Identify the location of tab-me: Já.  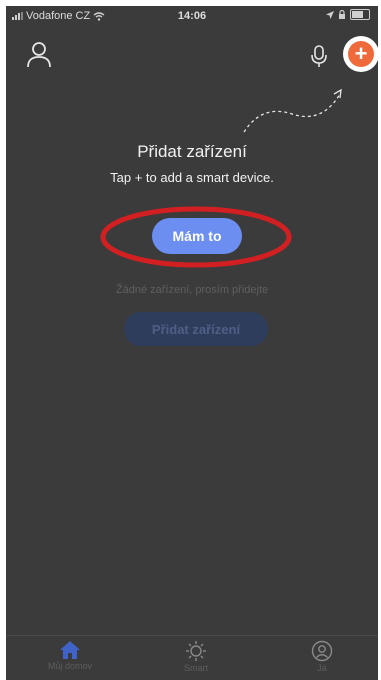
(322, 658).